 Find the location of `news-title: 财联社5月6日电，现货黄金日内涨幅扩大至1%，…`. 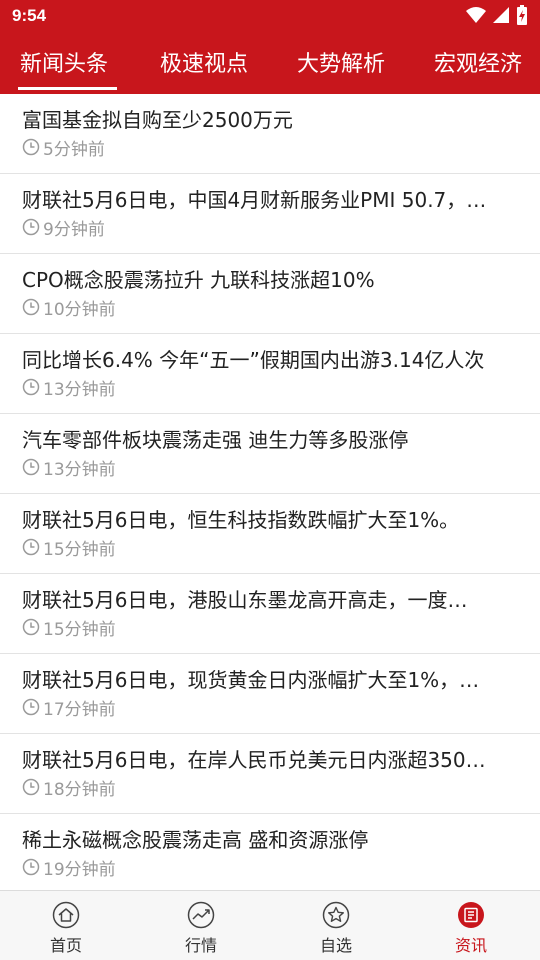

news-title: 财联社5月6日电，现货黄金日内涨幅扩大至1%，… is located at coordinates (251, 680).